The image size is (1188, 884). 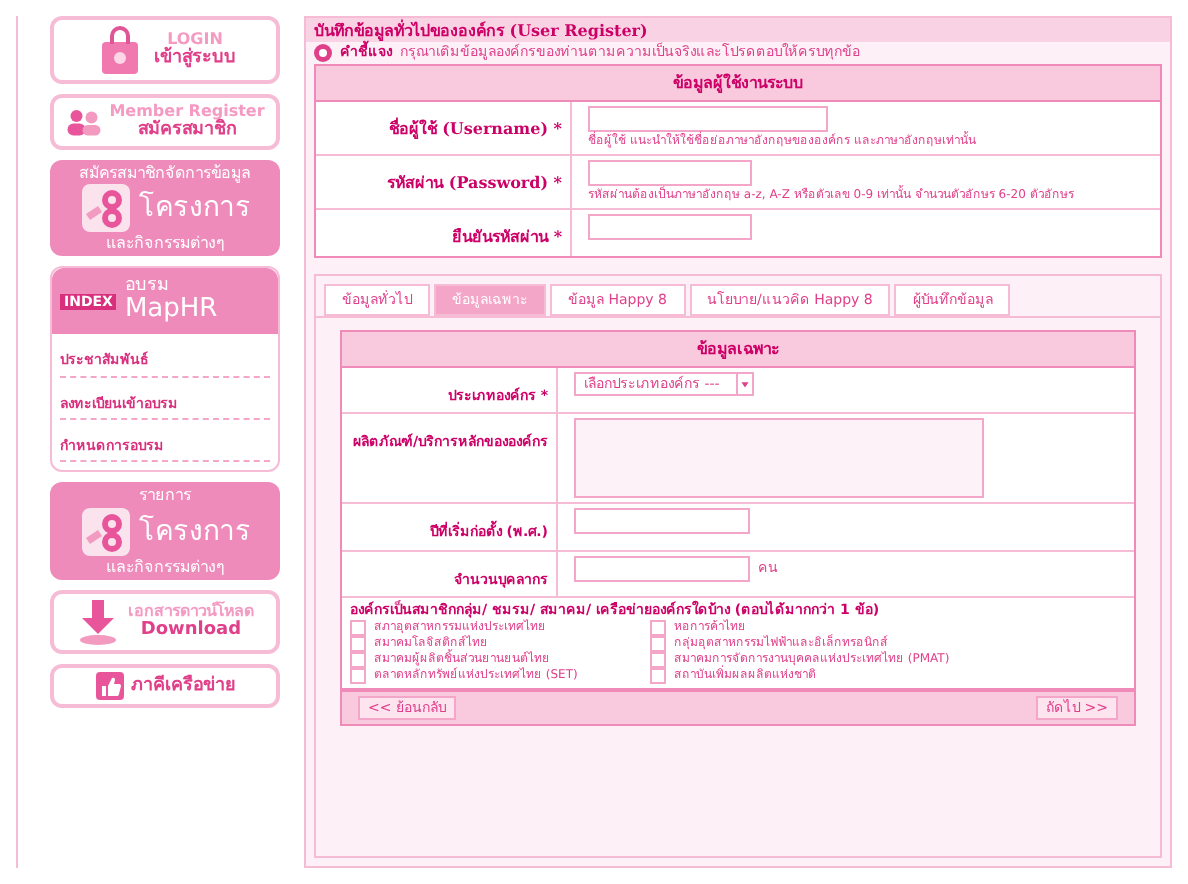 What do you see at coordinates (507, 236) in the screenshot?
I see `field-label: ยืนยันรหัสผ่าน *` at bounding box center [507, 236].